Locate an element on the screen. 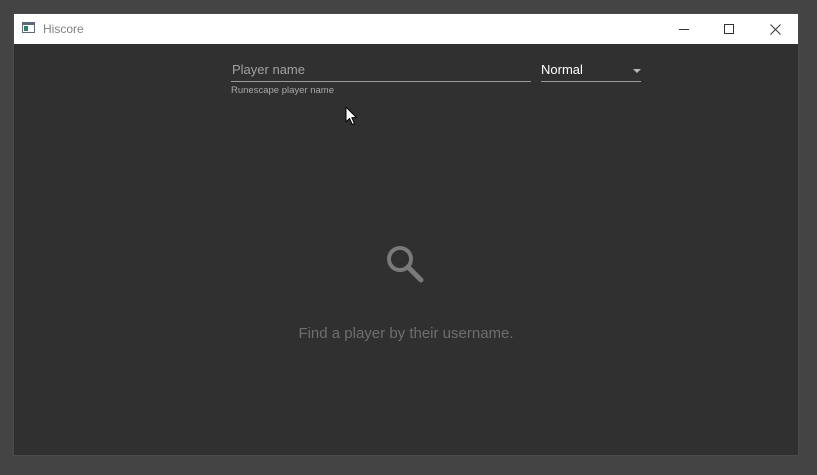  player-name-input is located at coordinates (381, 70).